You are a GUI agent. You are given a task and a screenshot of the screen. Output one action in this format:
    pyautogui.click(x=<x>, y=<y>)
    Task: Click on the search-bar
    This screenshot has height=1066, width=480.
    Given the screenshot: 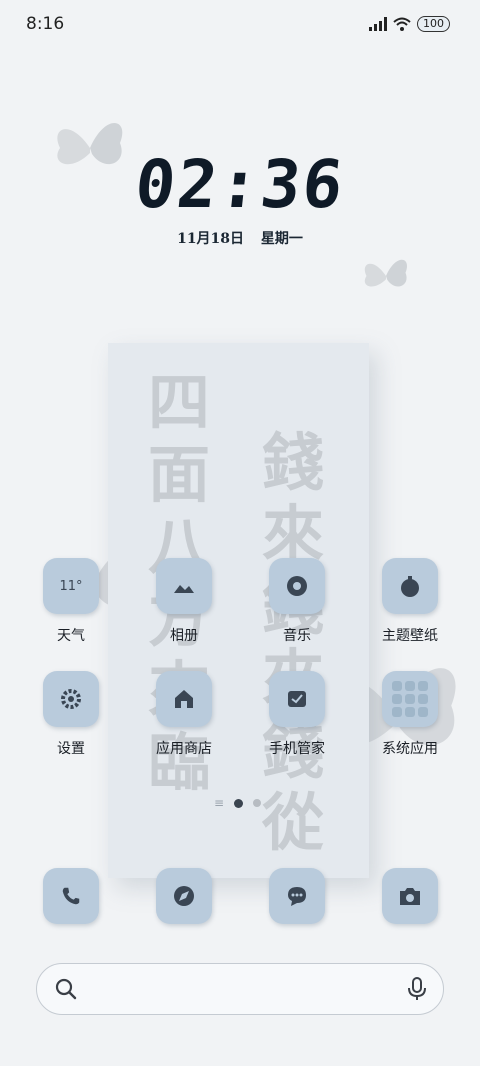 What is the action you would take?
    pyautogui.click(x=240, y=989)
    